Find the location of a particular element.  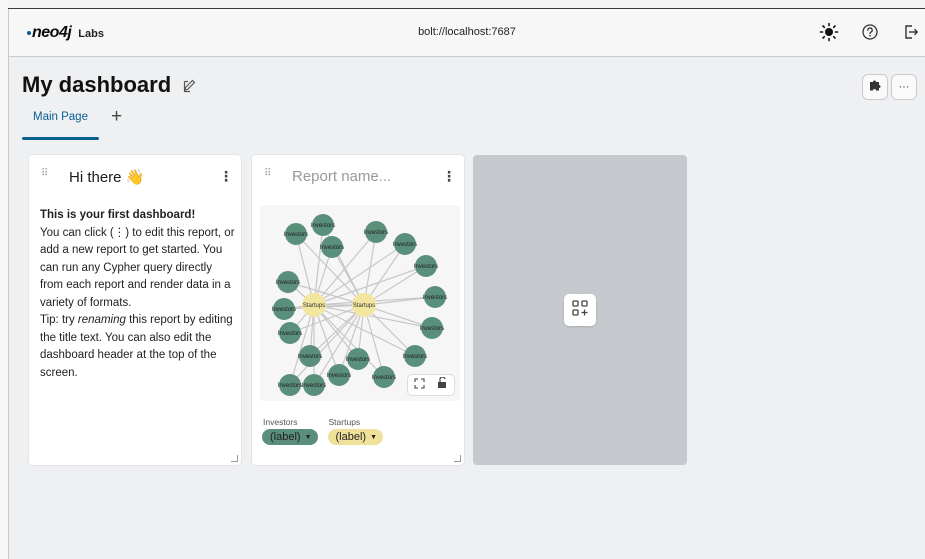

label-selector-investors: (label) ▼ is located at coordinates (290, 437).